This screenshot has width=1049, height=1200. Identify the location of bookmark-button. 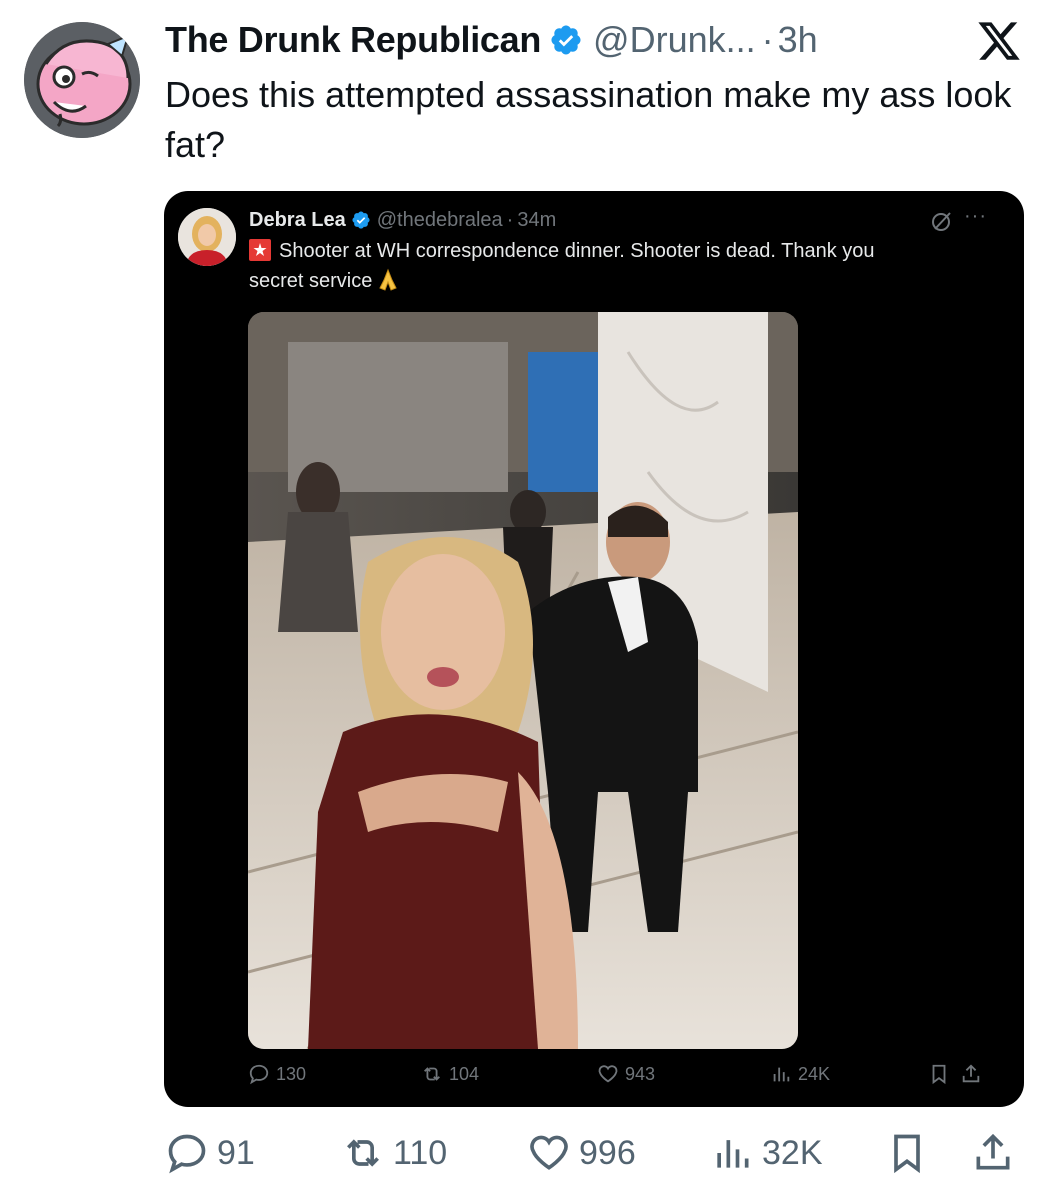
(911, 1153).